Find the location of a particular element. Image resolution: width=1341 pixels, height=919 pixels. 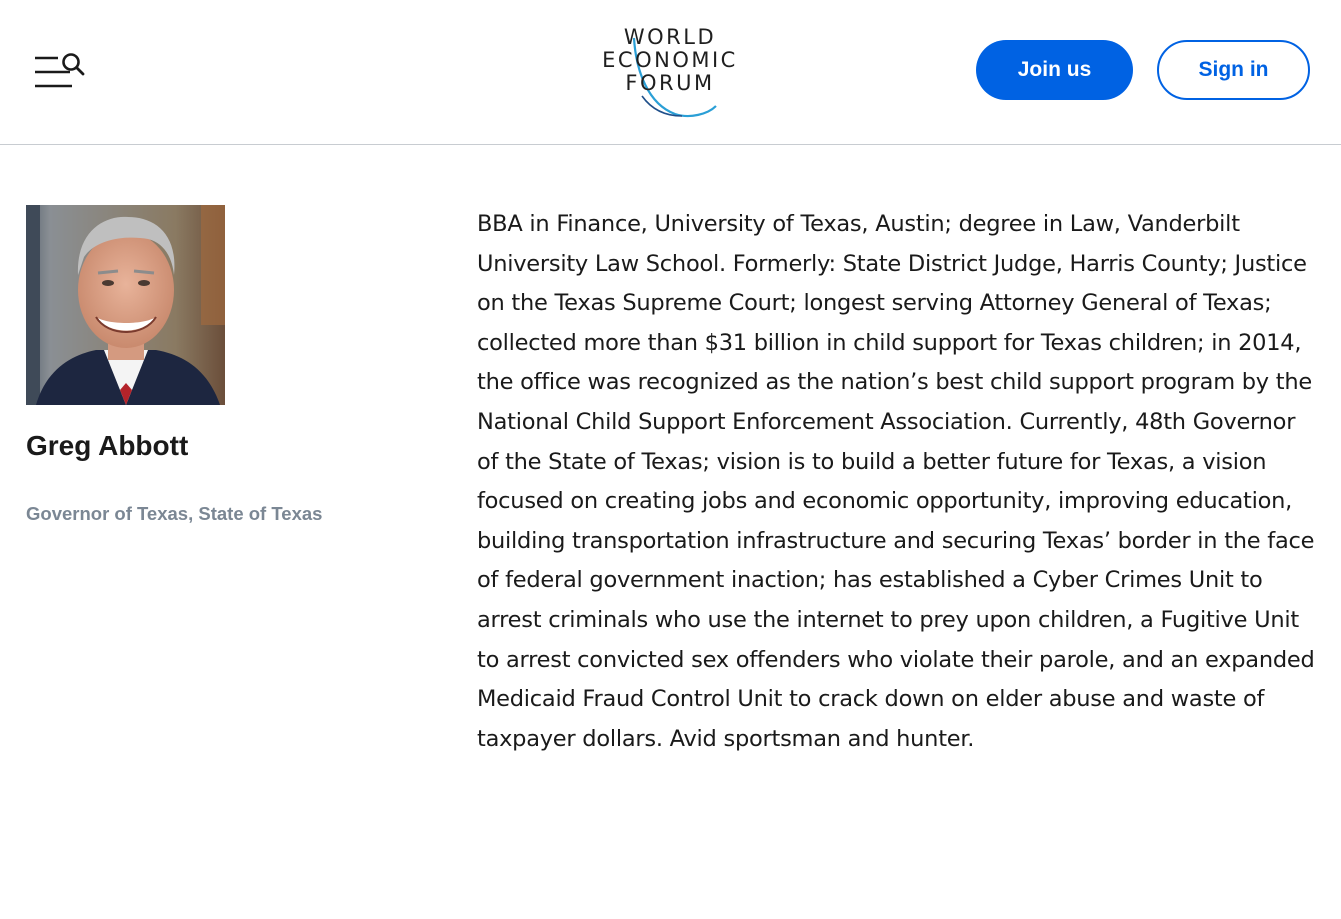

logo-line-2: ECONOMIC is located at coordinates (670, 60).